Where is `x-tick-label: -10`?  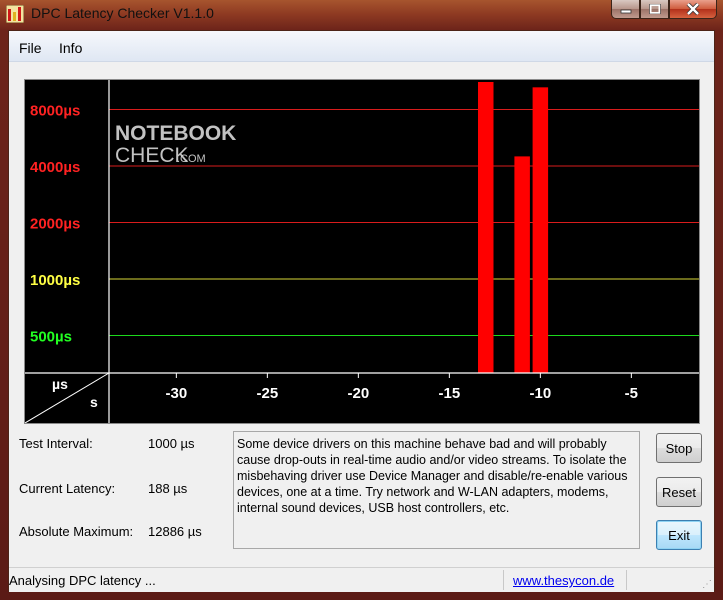
x-tick-label: -10 is located at coordinates (541, 393).